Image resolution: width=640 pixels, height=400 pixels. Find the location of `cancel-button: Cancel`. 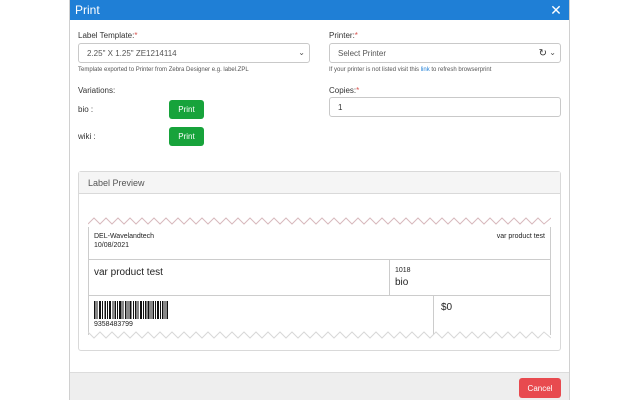

cancel-button: Cancel is located at coordinates (540, 388).